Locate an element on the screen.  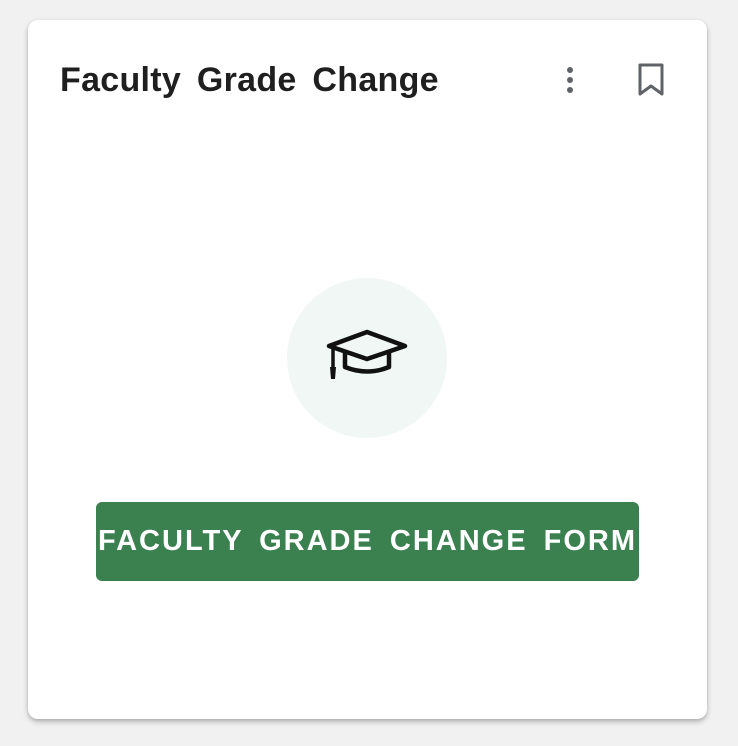
graduation-cap-icon is located at coordinates (367, 358).